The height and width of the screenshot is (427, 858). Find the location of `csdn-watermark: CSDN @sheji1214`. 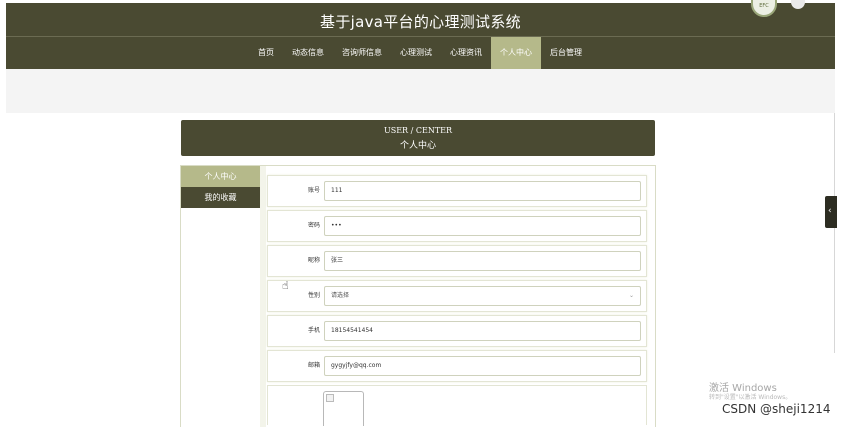

csdn-watermark: CSDN @sheji1214 is located at coordinates (776, 409).